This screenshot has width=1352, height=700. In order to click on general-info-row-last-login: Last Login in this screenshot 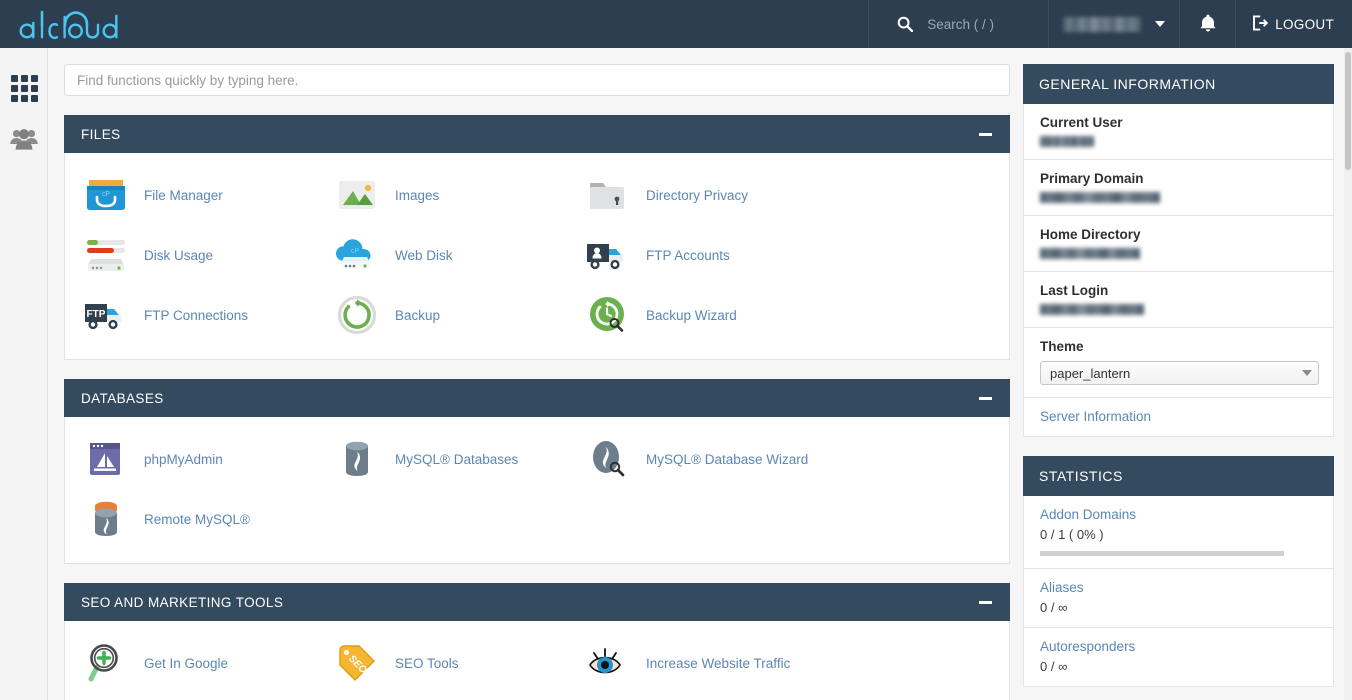, I will do `click(1178, 300)`.